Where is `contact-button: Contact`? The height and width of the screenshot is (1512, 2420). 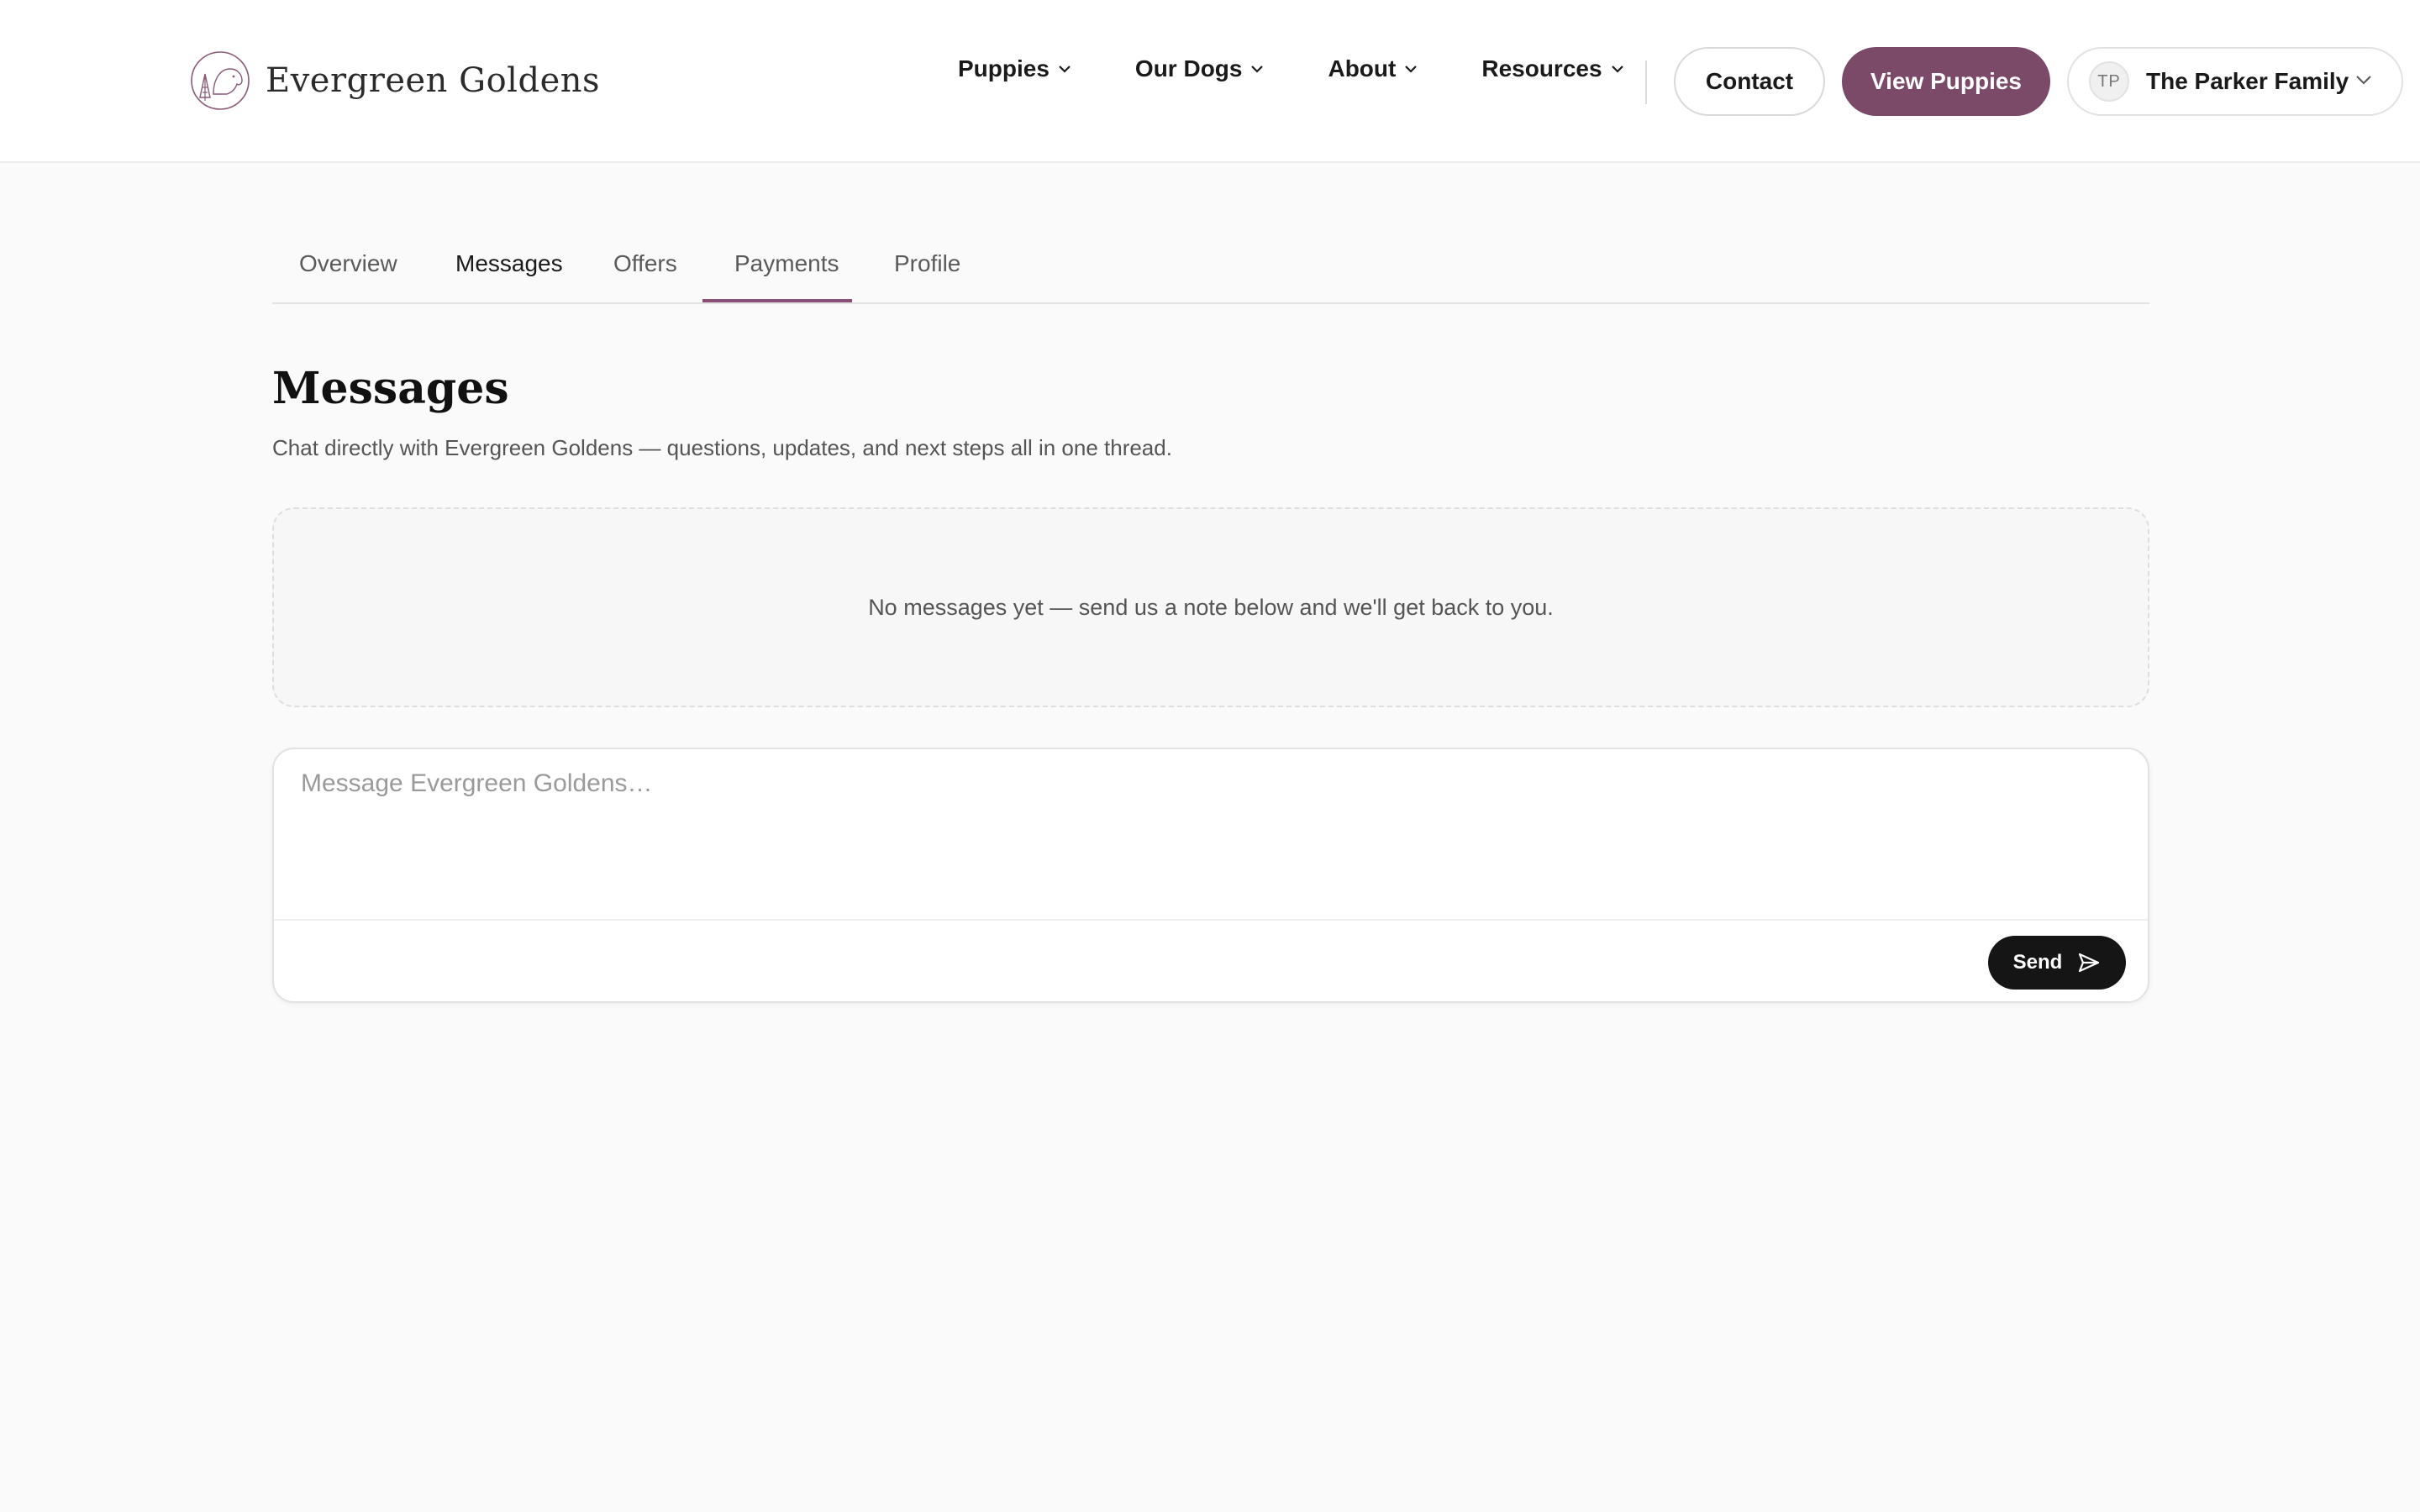 contact-button: Contact is located at coordinates (1749, 81).